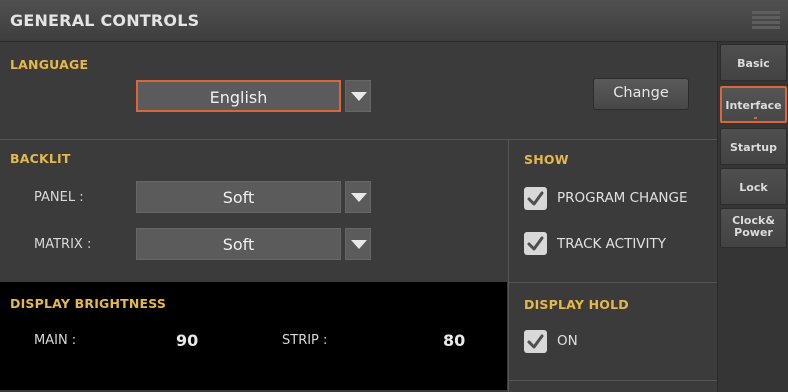  What do you see at coordinates (766, 21) in the screenshot?
I see `hamburger-menu-icon` at bounding box center [766, 21].